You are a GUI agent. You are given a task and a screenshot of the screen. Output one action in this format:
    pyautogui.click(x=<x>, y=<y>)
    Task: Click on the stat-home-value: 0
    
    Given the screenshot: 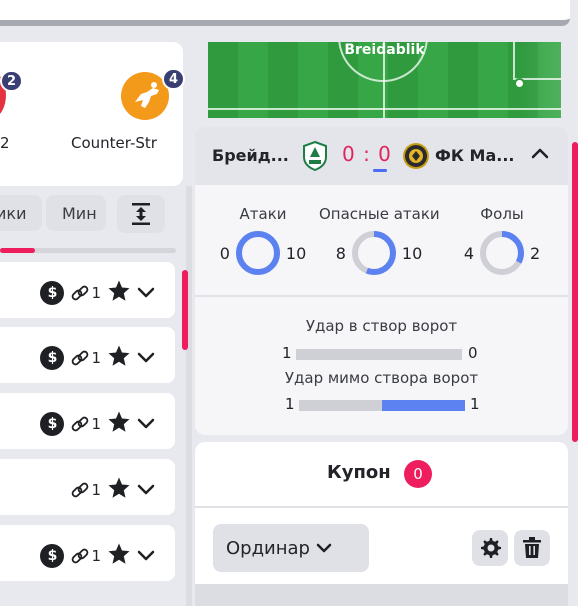 What is the action you would take?
    pyautogui.click(x=224, y=253)
    